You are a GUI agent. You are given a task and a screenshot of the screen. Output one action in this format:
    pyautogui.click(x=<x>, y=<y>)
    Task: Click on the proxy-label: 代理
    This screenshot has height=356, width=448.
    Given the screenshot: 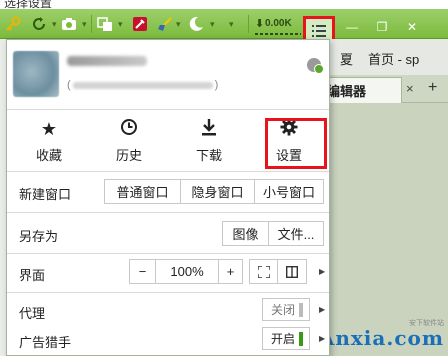 What is the action you would take?
    pyautogui.click(x=32, y=313)
    